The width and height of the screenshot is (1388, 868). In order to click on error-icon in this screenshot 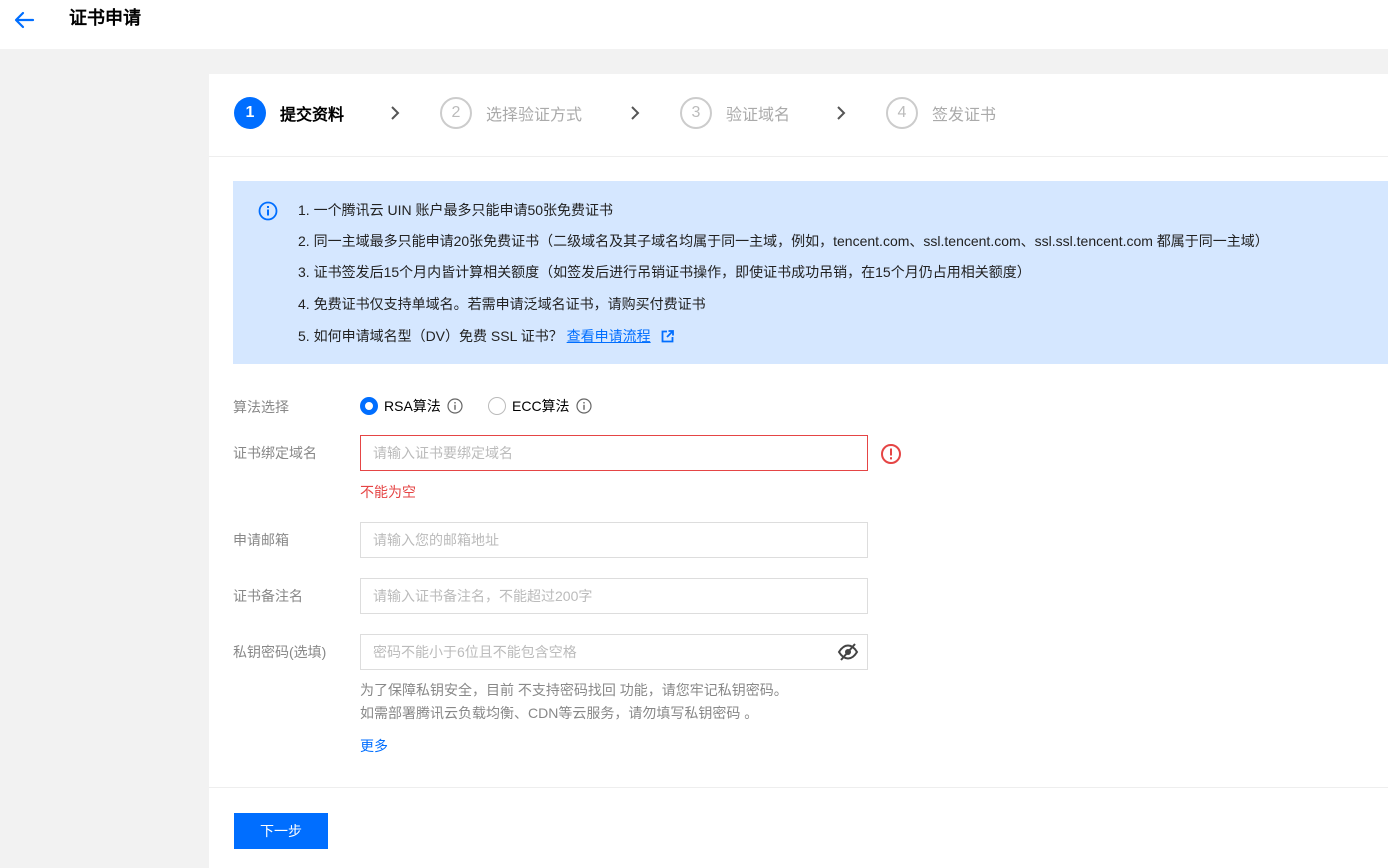, I will do `click(891, 454)`.